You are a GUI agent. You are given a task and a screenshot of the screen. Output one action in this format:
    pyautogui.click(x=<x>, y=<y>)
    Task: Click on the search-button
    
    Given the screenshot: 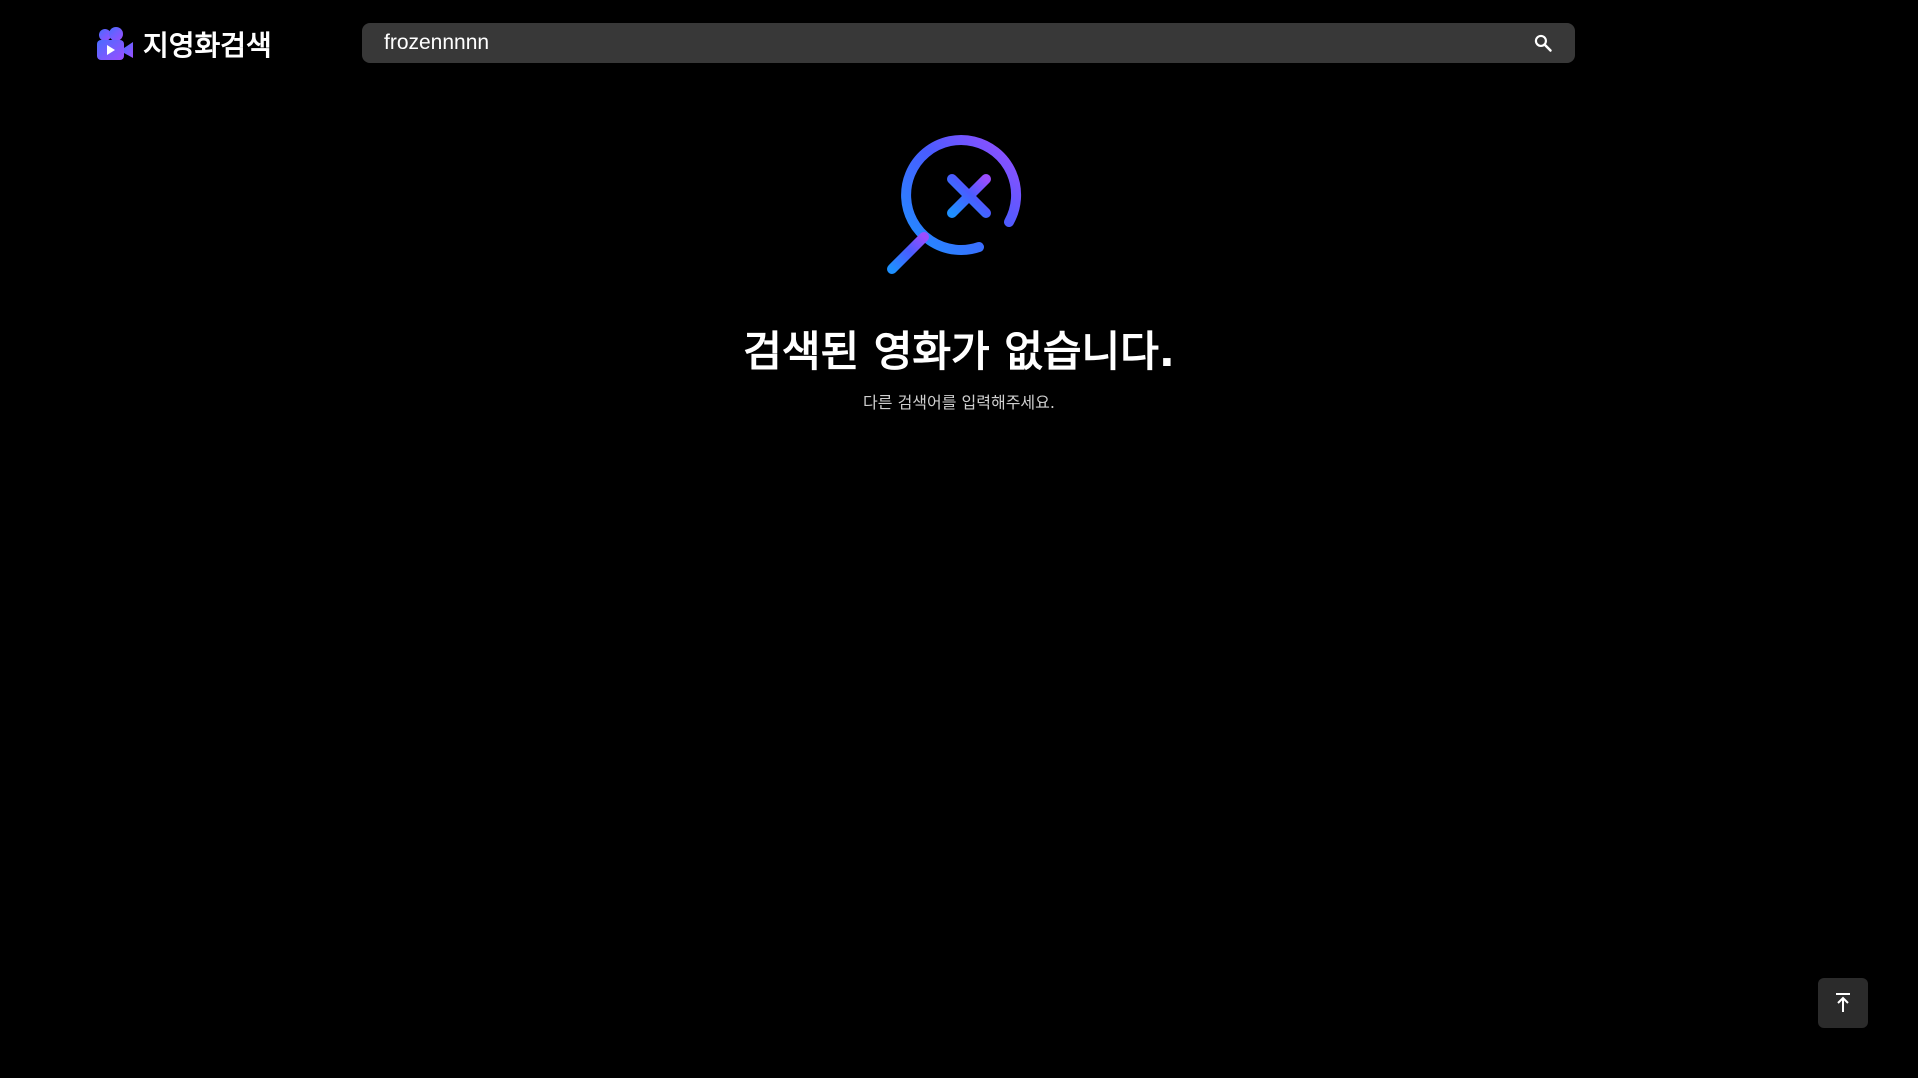 What is the action you would take?
    pyautogui.click(x=1543, y=43)
    